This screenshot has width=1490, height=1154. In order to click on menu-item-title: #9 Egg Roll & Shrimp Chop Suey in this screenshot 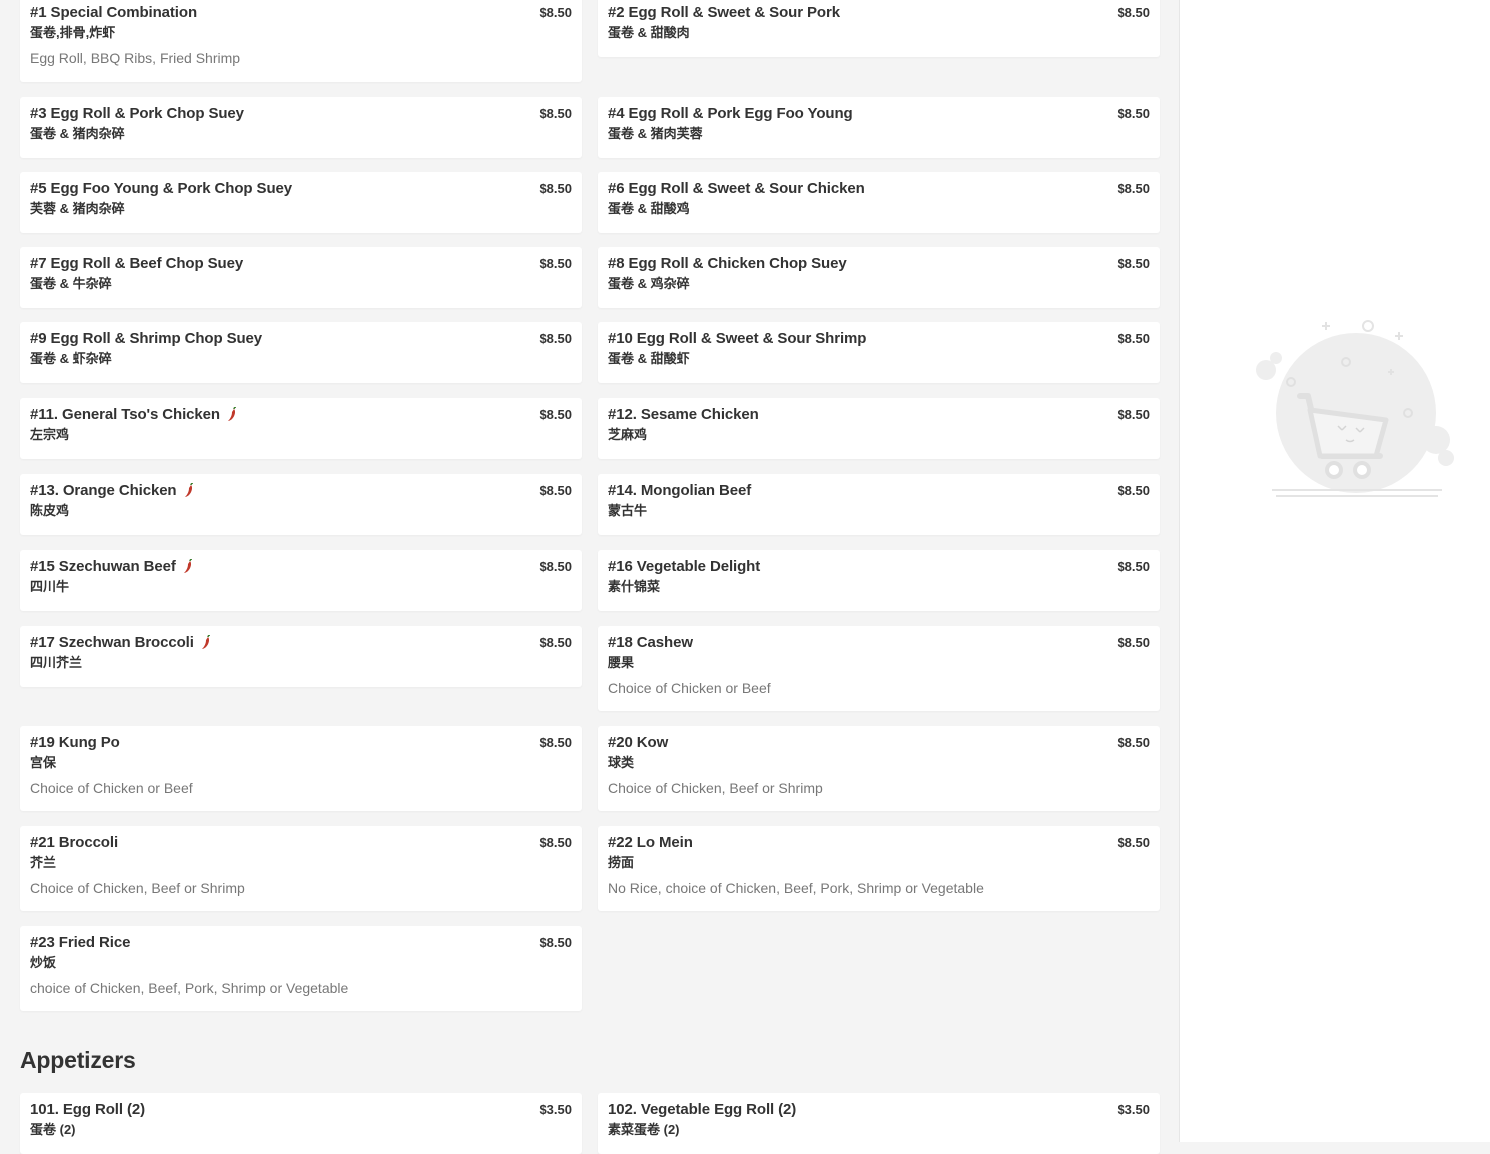, I will do `click(146, 338)`.